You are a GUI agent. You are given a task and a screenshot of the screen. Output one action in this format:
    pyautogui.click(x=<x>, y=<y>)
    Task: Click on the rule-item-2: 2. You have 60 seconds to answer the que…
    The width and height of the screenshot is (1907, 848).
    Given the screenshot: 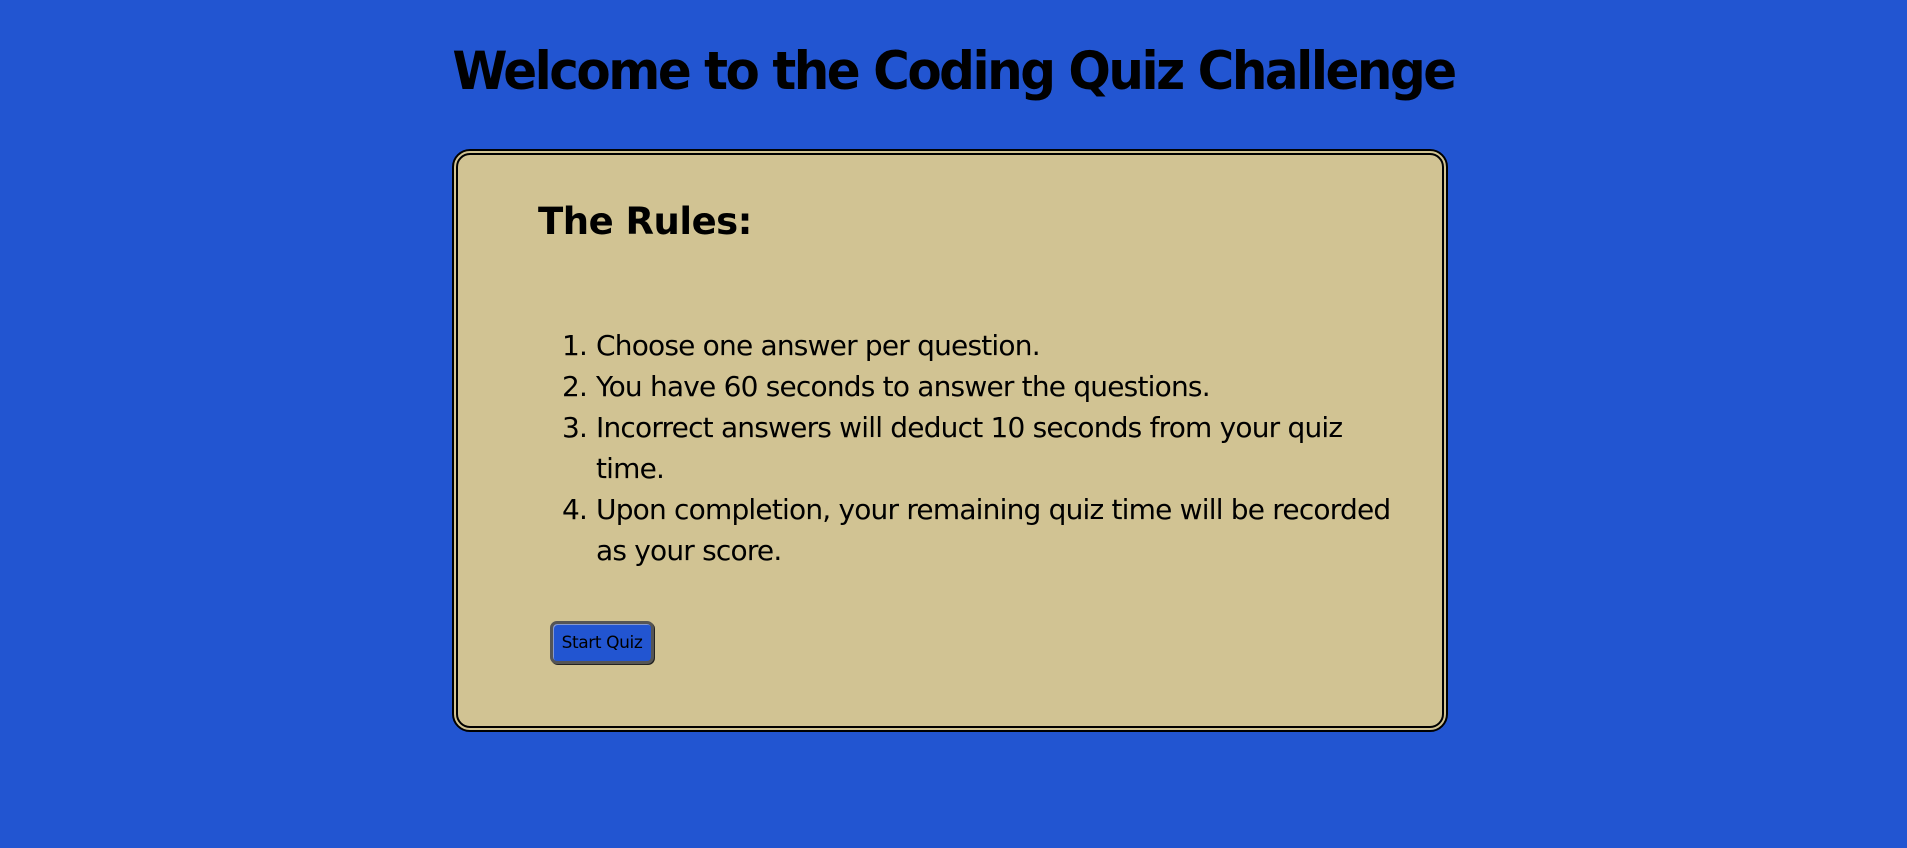 What is the action you would take?
    pyautogui.click(x=982, y=386)
    